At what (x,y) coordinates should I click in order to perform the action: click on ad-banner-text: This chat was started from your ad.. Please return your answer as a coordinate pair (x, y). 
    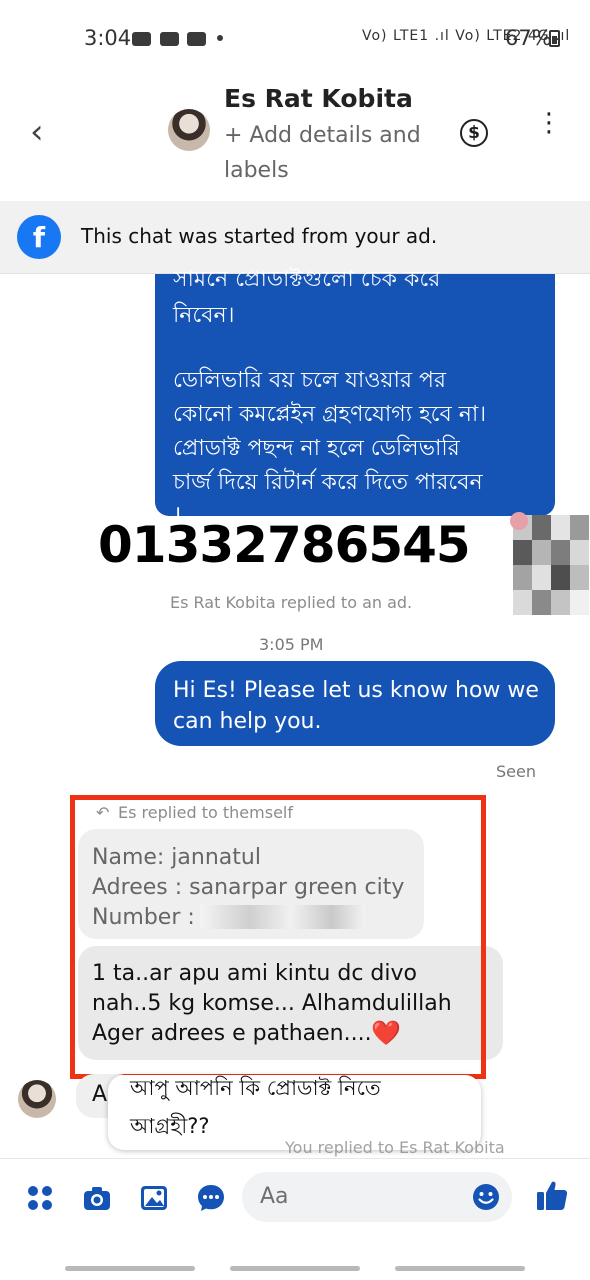
    Looking at the image, I should click on (259, 236).